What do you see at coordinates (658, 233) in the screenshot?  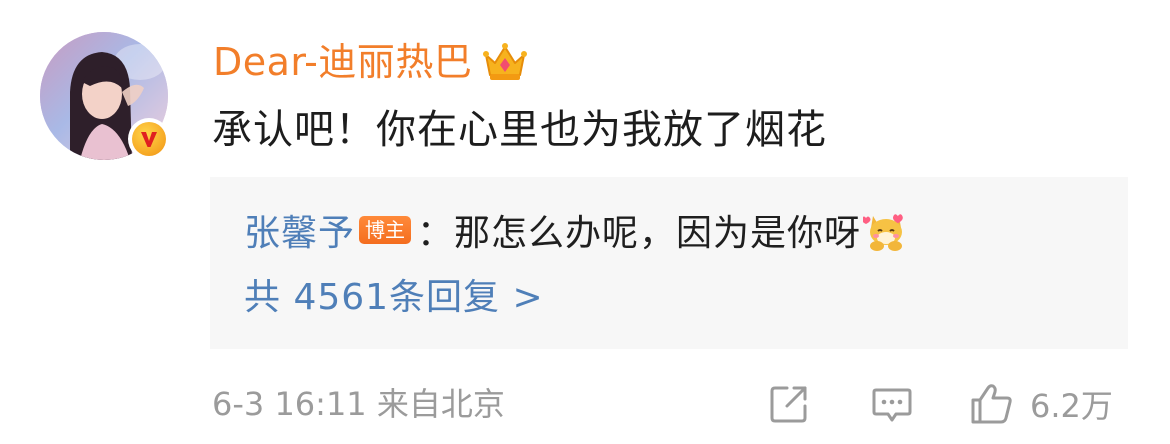 I see `reply-text: 那怎么办呢，因为是你呀` at bounding box center [658, 233].